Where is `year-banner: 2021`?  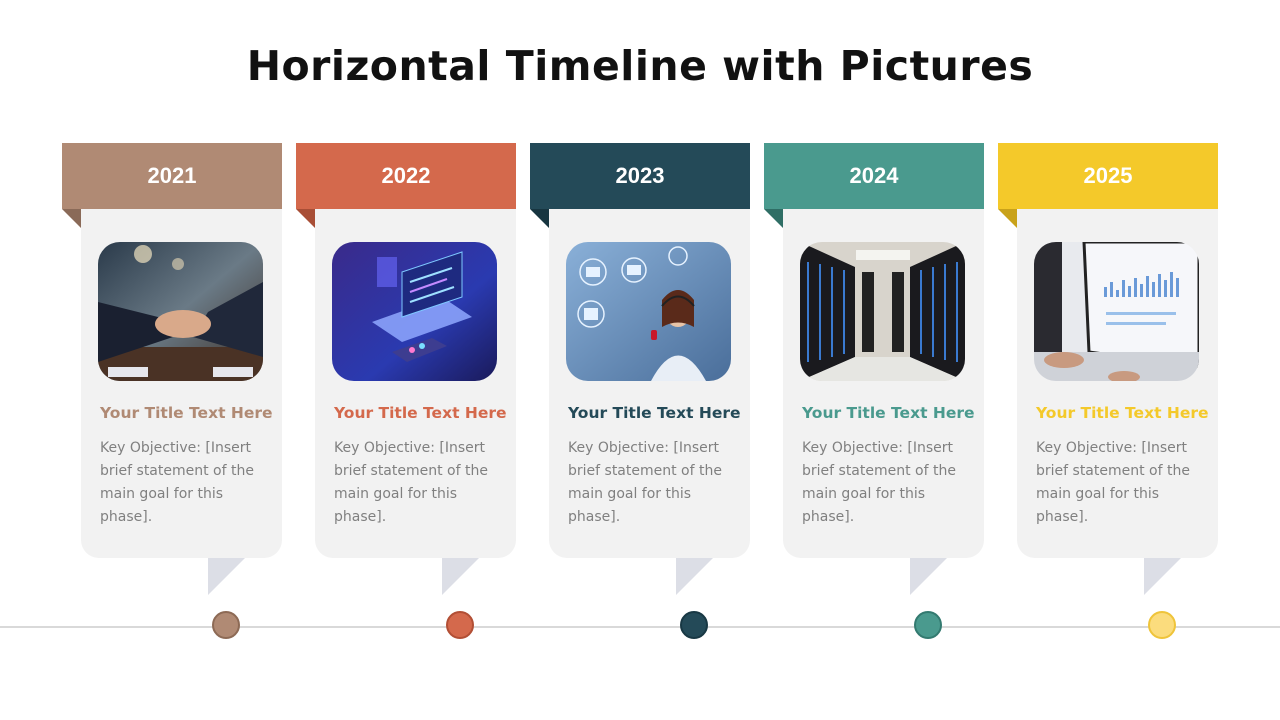 year-banner: 2021 is located at coordinates (172, 176).